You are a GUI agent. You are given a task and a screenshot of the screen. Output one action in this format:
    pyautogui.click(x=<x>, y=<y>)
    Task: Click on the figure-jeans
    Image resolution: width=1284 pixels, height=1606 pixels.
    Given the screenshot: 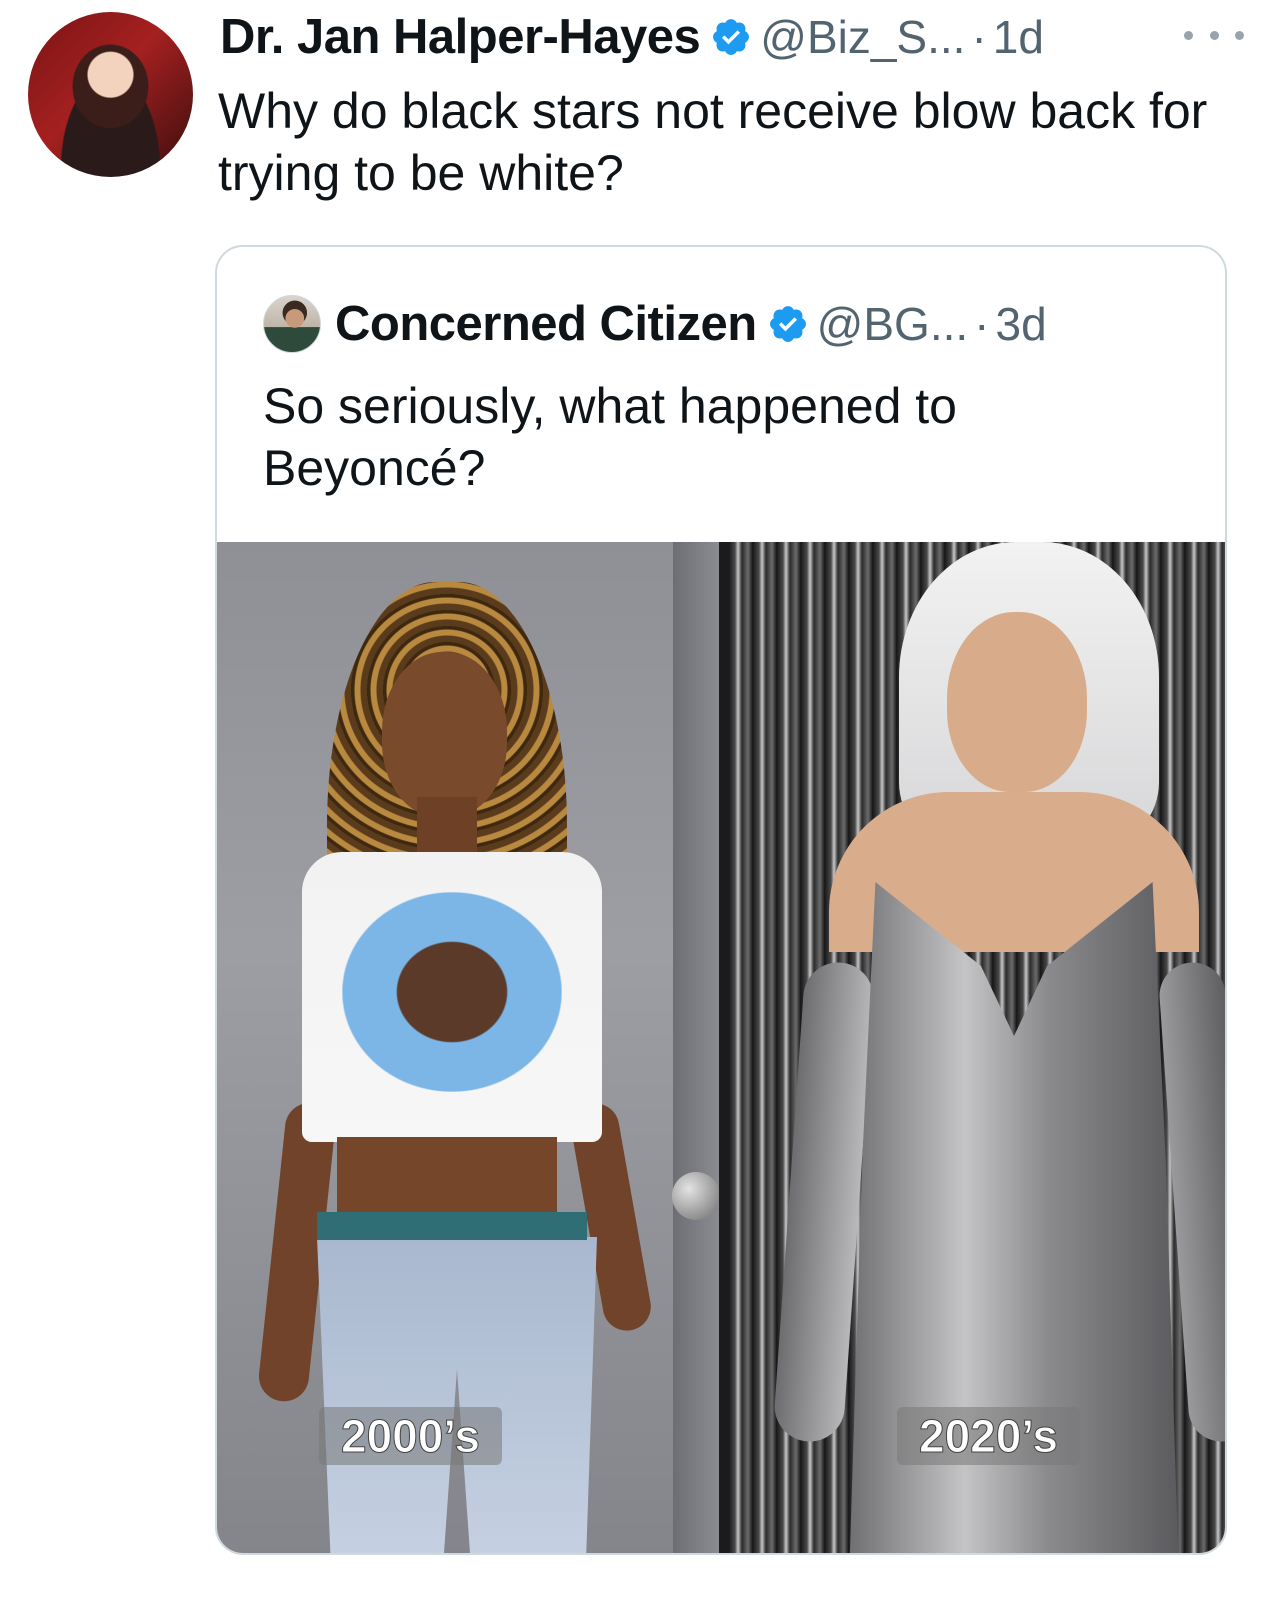 What is the action you would take?
    pyautogui.click(x=457, y=1395)
    